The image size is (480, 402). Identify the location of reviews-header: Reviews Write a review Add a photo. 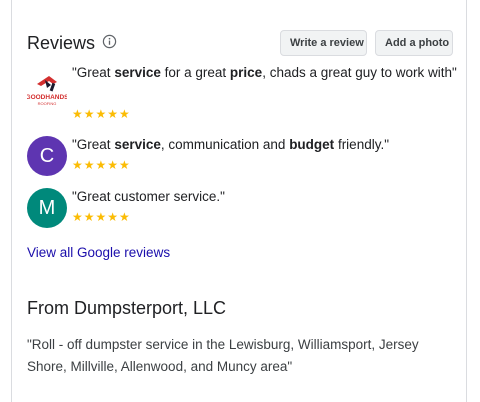
(253, 44).